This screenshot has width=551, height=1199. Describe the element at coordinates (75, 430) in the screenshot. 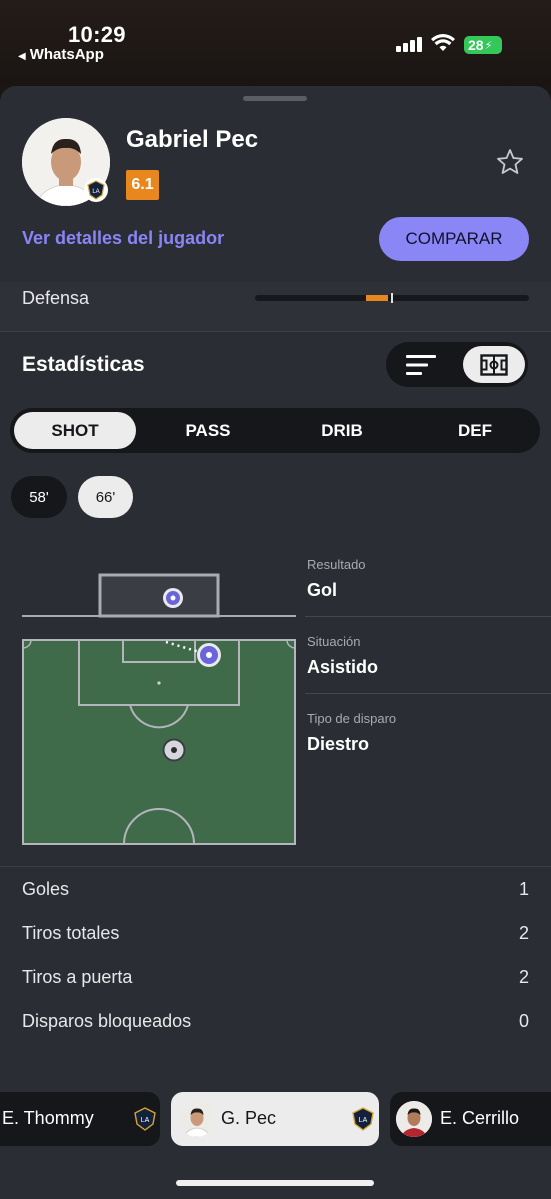

I see `tab-shot: SHOT` at that location.